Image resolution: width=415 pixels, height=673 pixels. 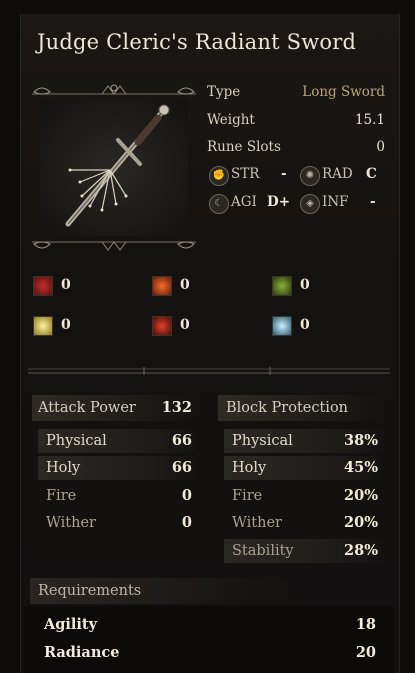 What do you see at coordinates (365, 652) in the screenshot?
I see `requirement-radiance-value: 20` at bounding box center [365, 652].